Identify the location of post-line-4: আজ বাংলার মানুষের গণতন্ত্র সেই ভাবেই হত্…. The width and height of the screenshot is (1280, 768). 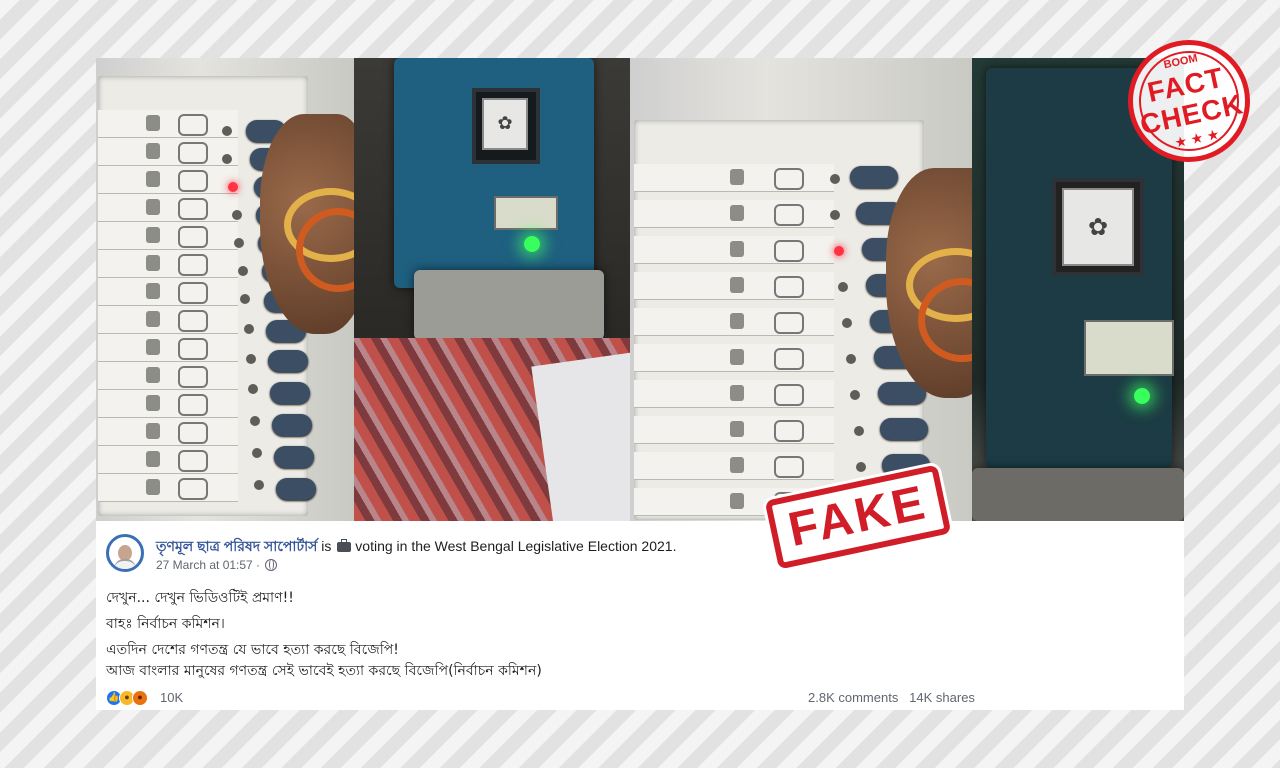
(324, 671).